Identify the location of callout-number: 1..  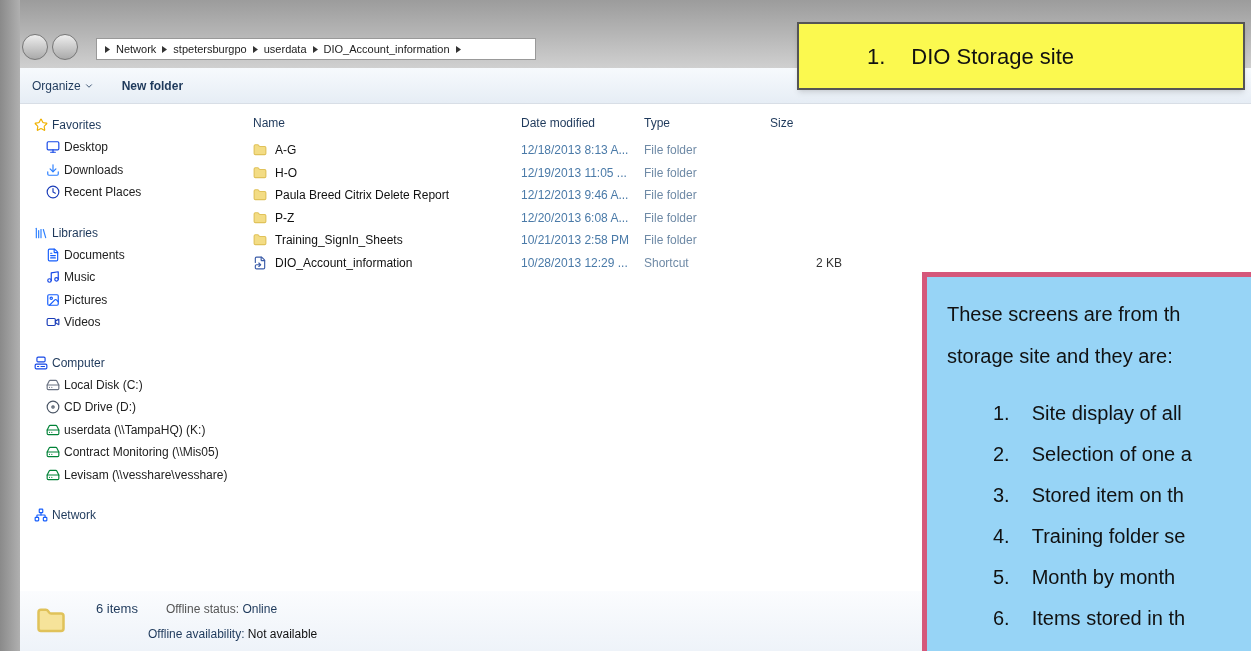
(876, 56).